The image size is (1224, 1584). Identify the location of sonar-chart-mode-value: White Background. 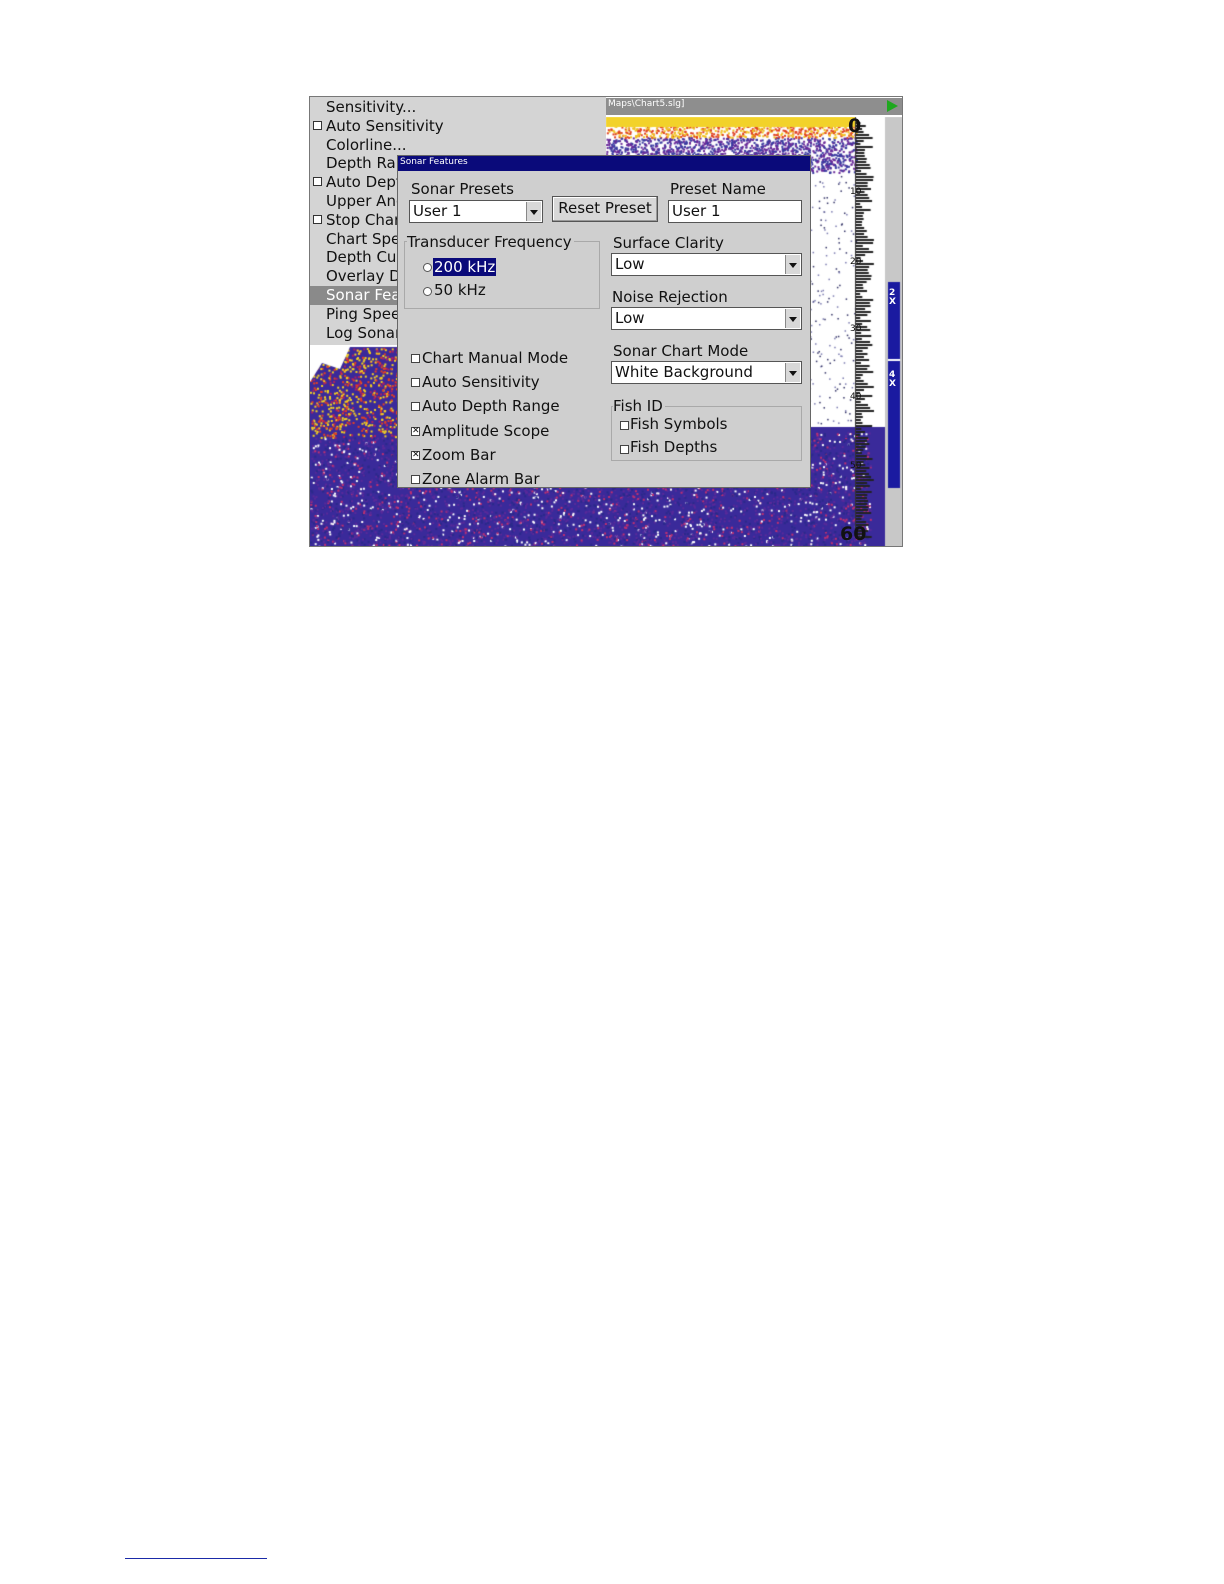
(684, 372).